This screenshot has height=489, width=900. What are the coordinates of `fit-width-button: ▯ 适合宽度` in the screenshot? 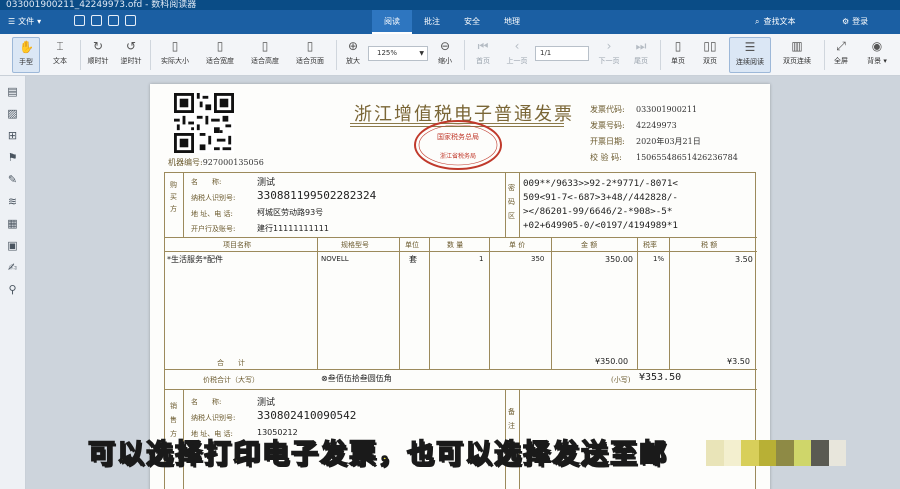 It's located at (220, 55).